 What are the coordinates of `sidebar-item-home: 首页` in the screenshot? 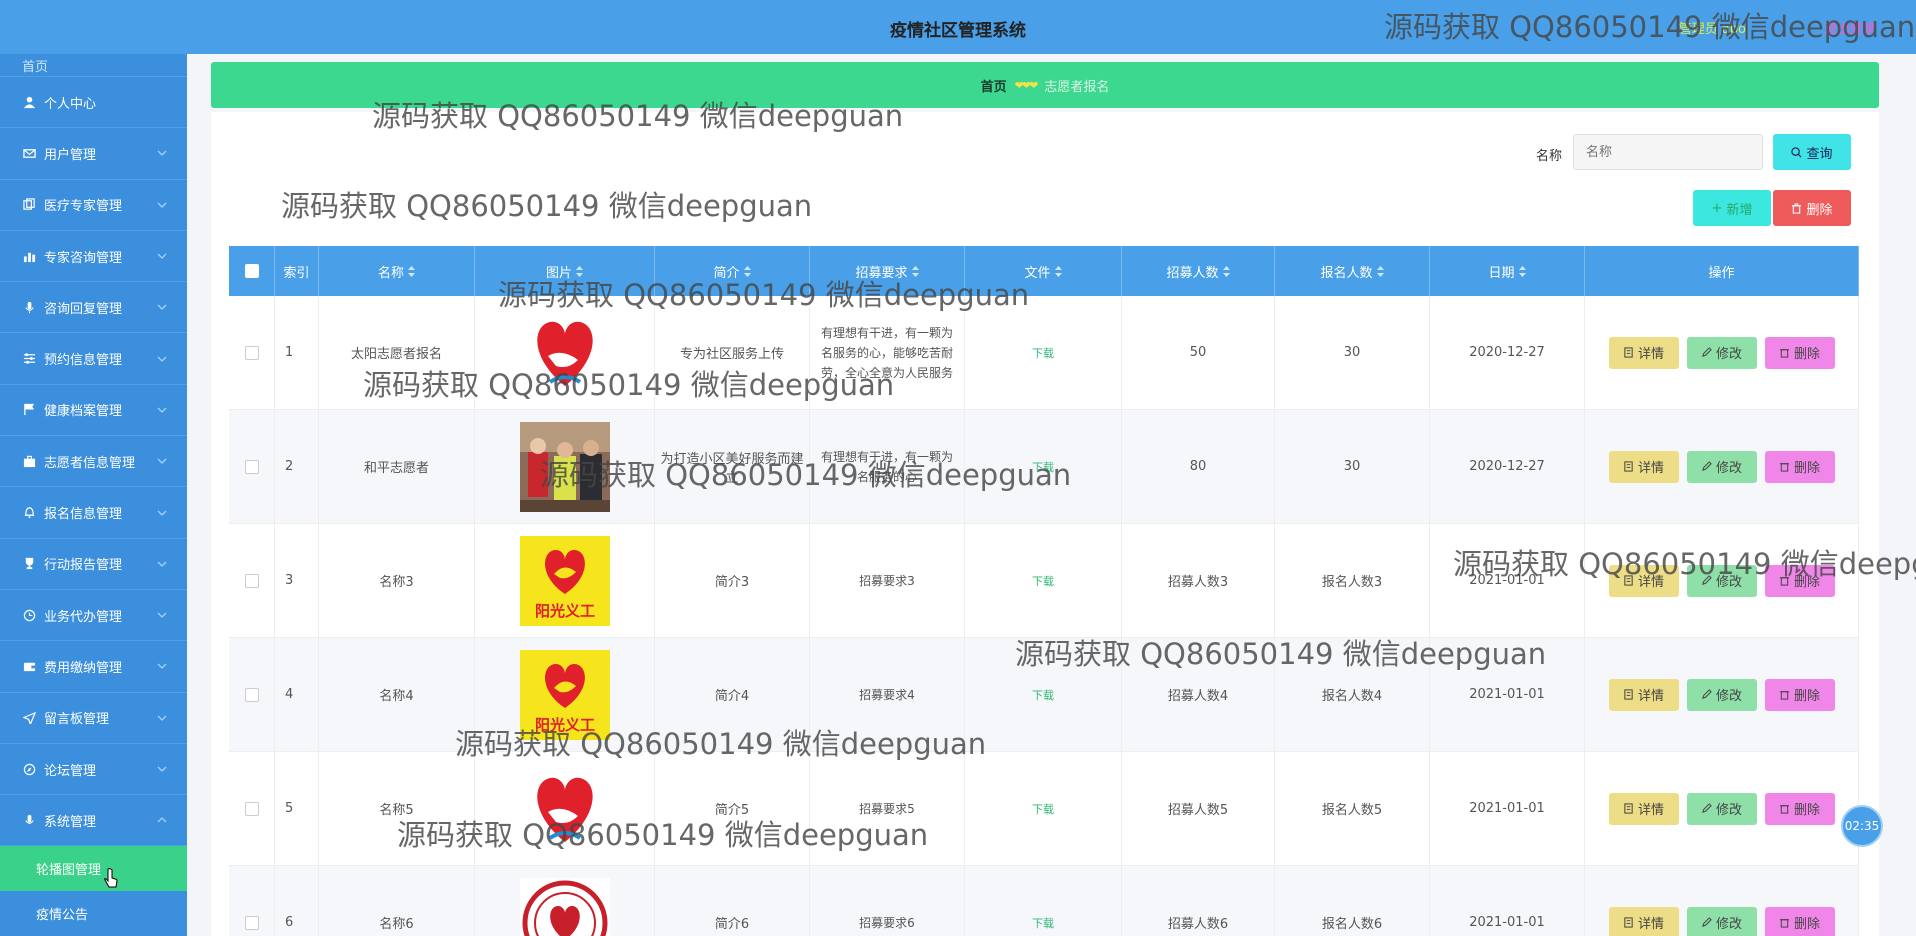 It's located at (93, 65).